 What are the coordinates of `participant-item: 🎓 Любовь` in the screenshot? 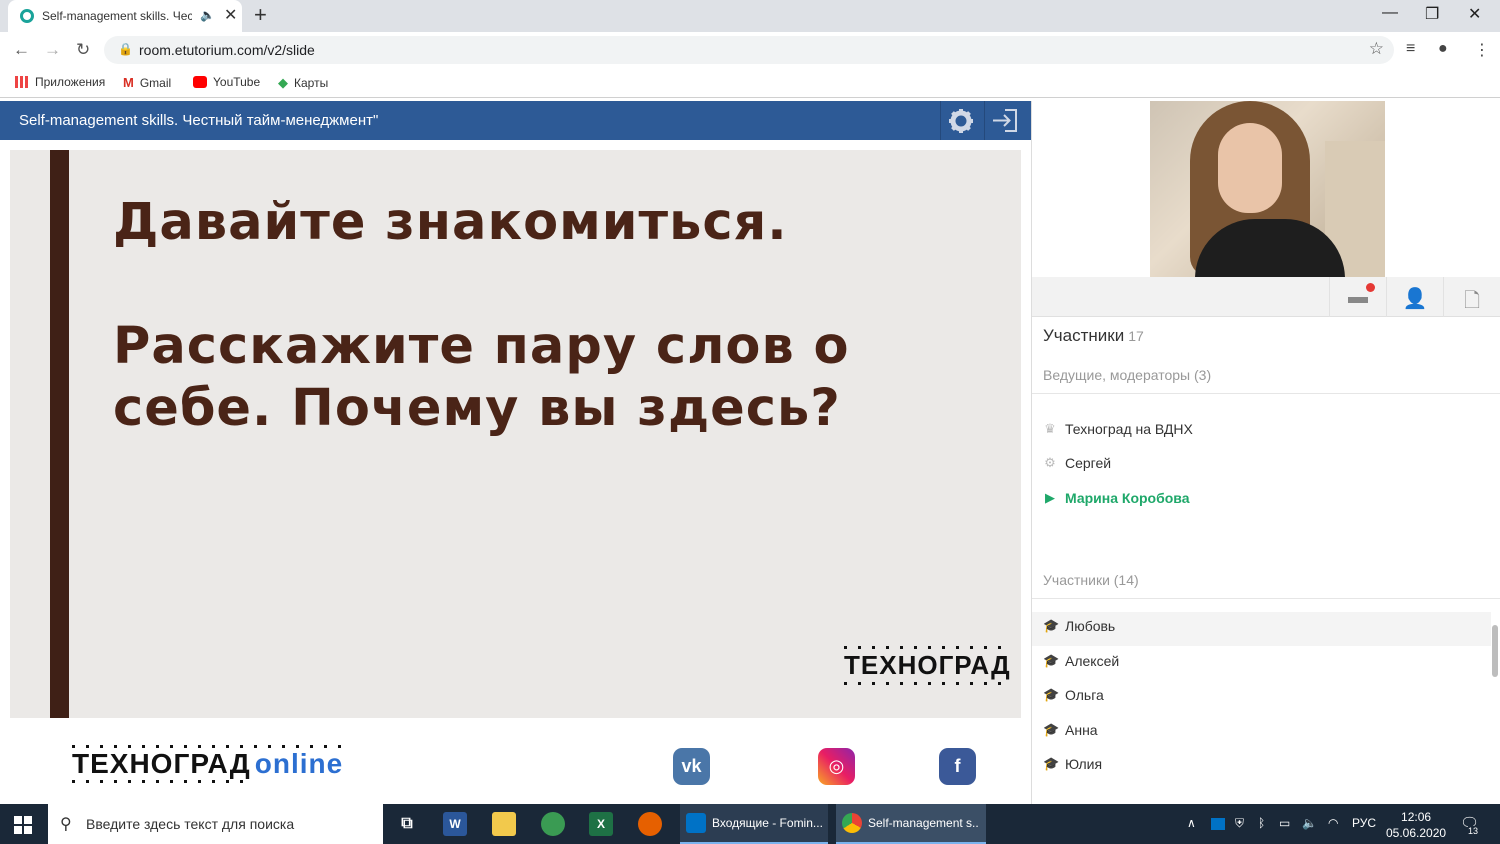 It's located at (1079, 626).